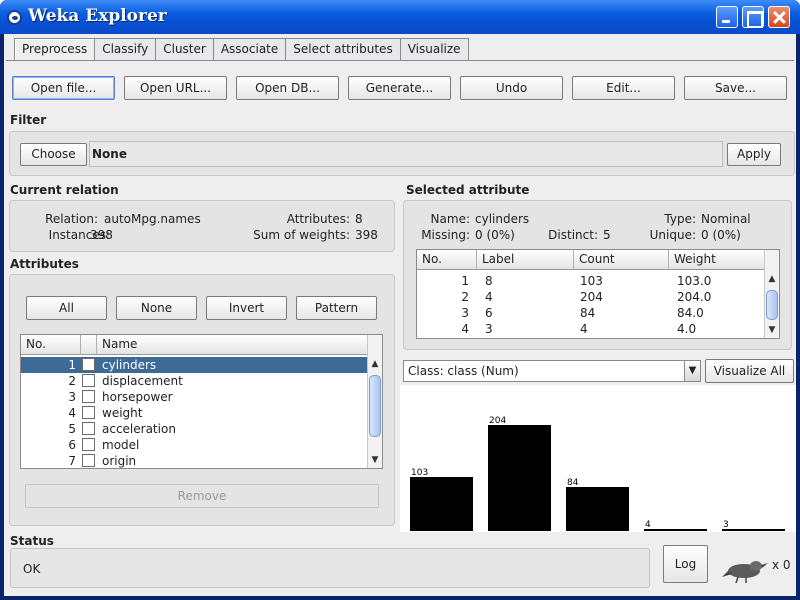 This screenshot has width=800, height=600. I want to click on attribute-name: cylinders, so click(129, 365).